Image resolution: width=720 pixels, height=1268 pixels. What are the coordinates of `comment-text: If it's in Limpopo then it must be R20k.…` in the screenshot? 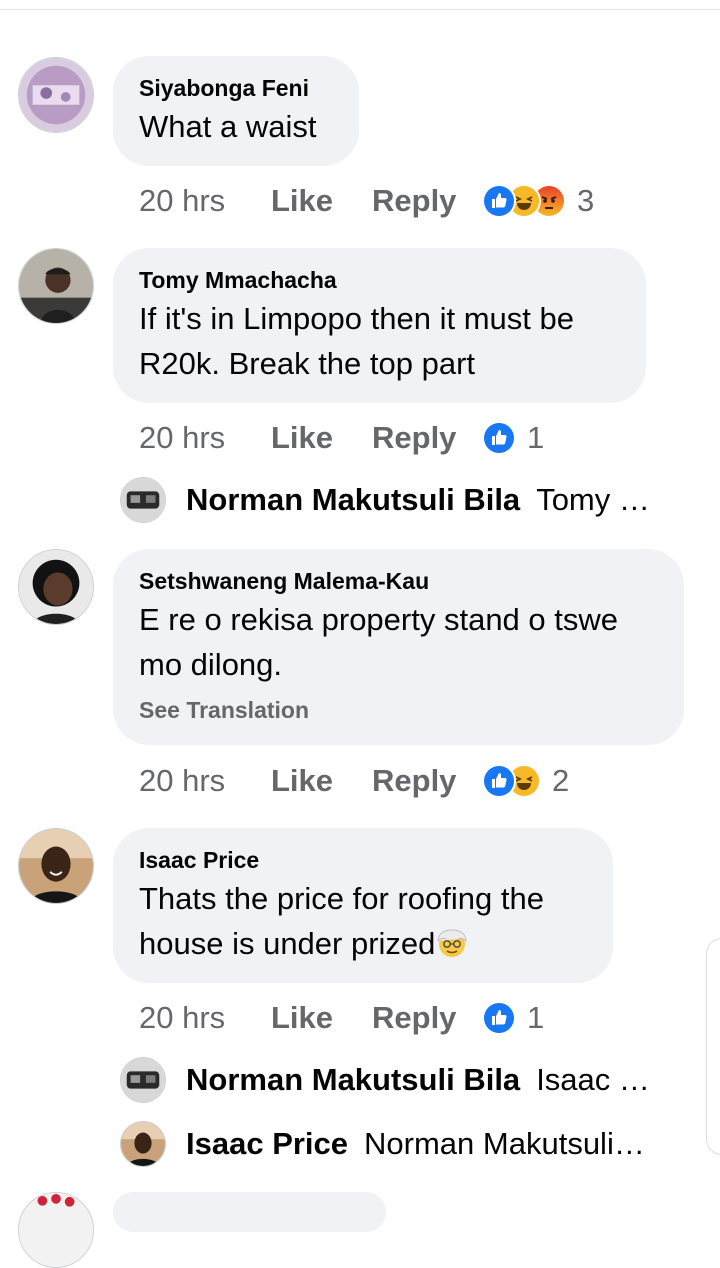 It's located at (356, 341).